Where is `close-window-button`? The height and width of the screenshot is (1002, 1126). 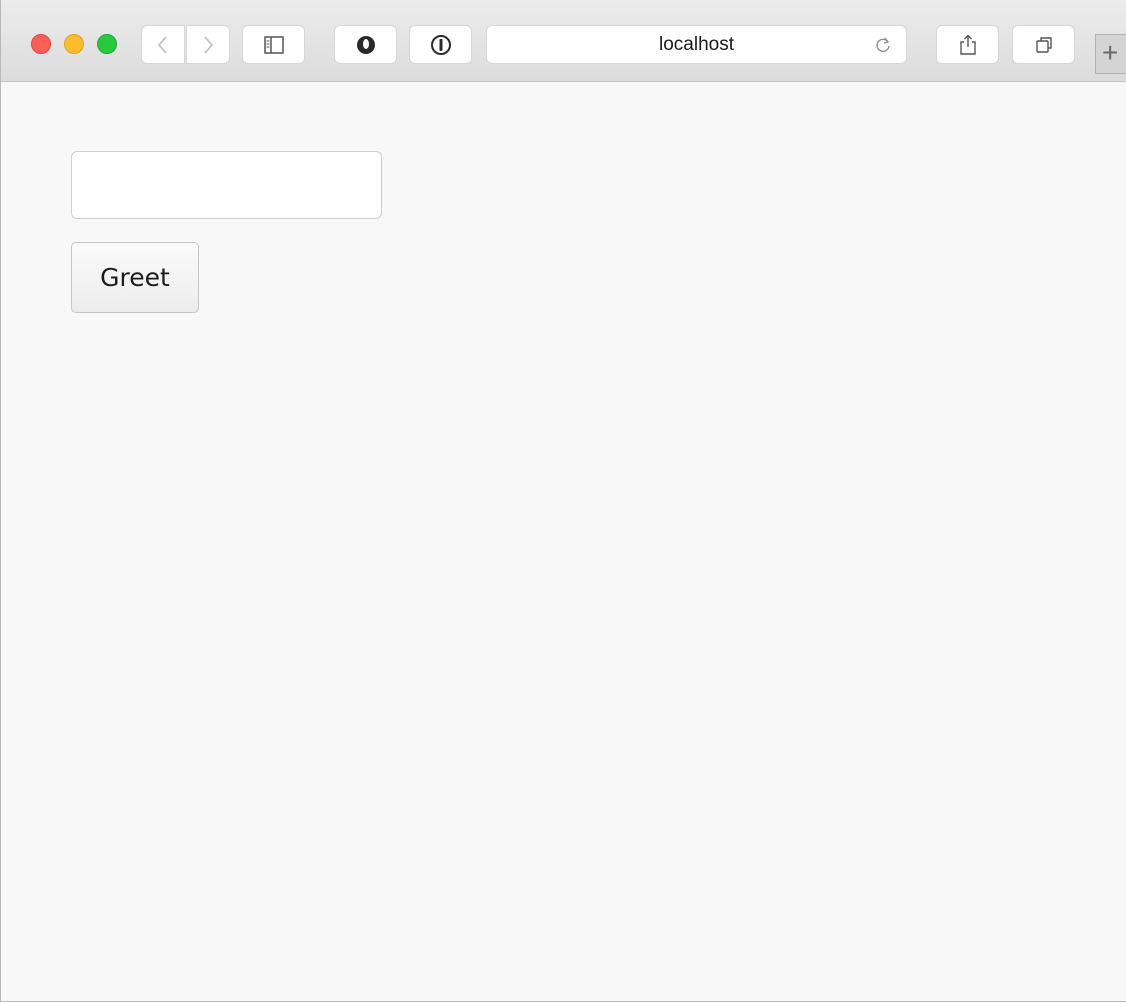 close-window-button is located at coordinates (41, 44).